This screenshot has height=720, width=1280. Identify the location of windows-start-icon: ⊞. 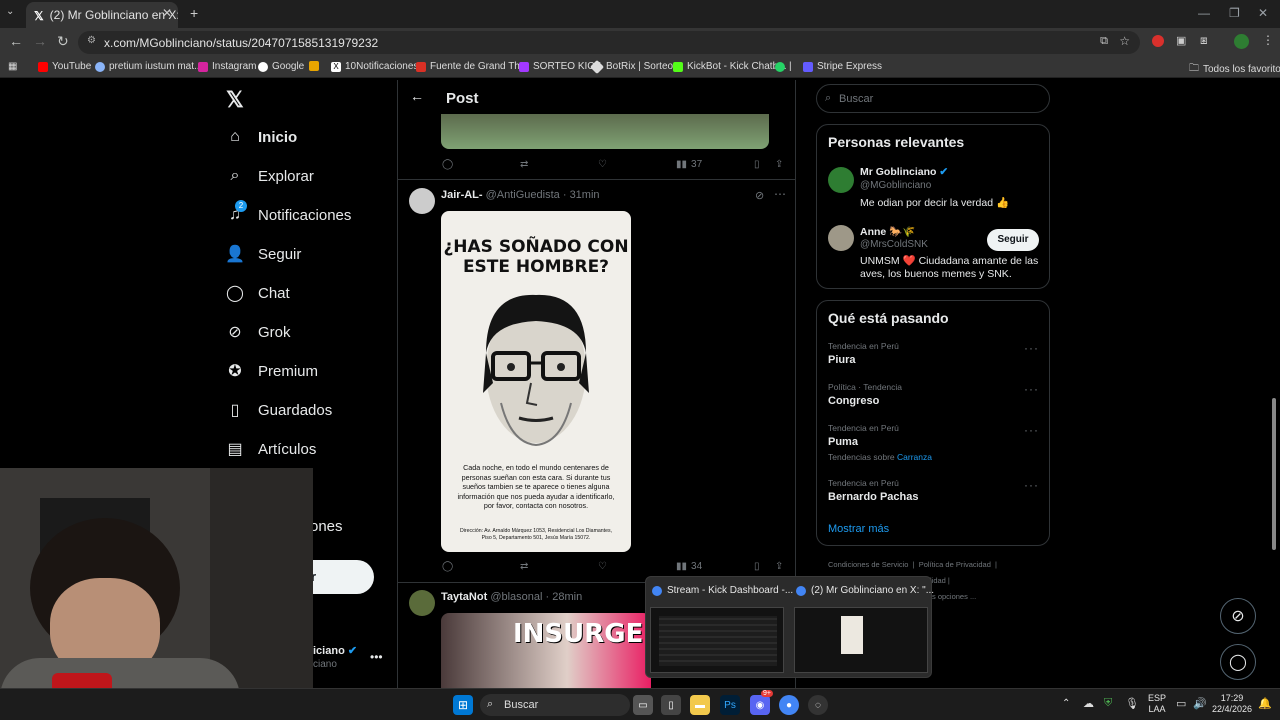
(463, 705).